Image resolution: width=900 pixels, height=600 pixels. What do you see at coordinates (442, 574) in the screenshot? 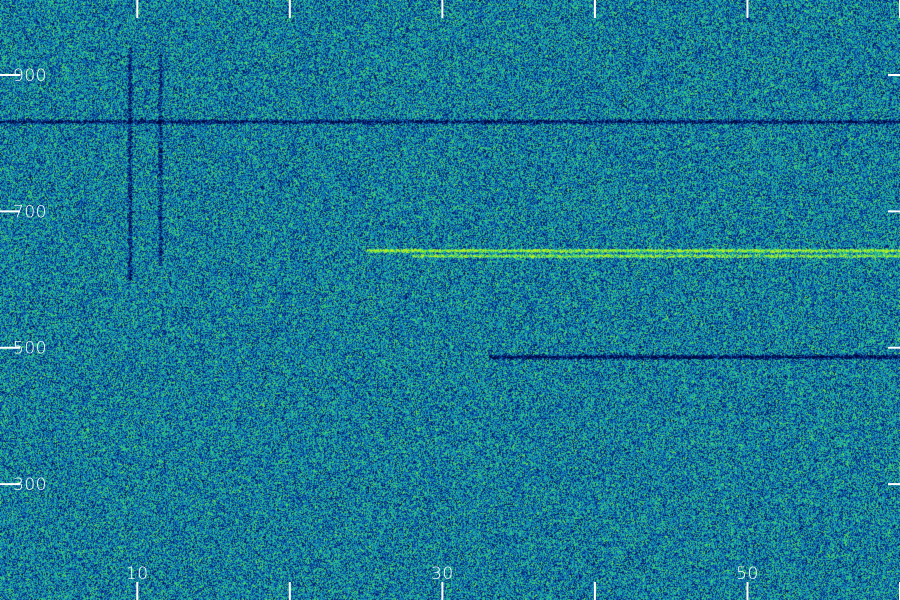
I see `x-tick-label: 30` at bounding box center [442, 574].